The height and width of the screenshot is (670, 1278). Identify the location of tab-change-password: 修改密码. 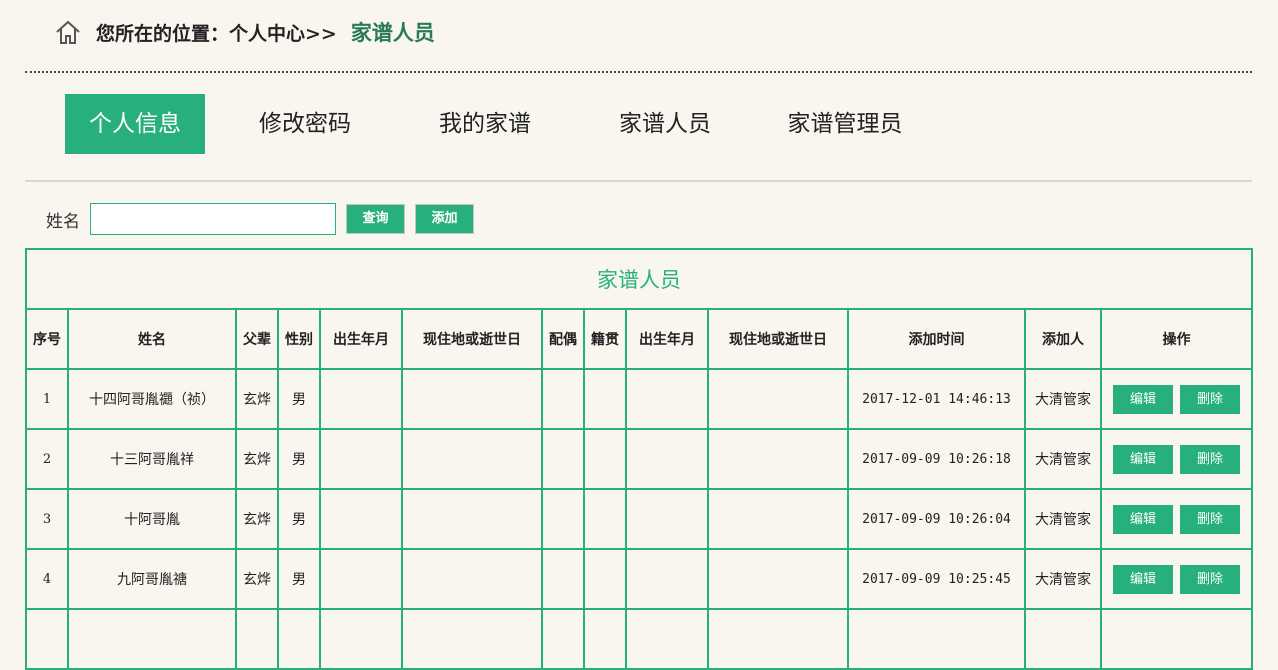
(305, 124).